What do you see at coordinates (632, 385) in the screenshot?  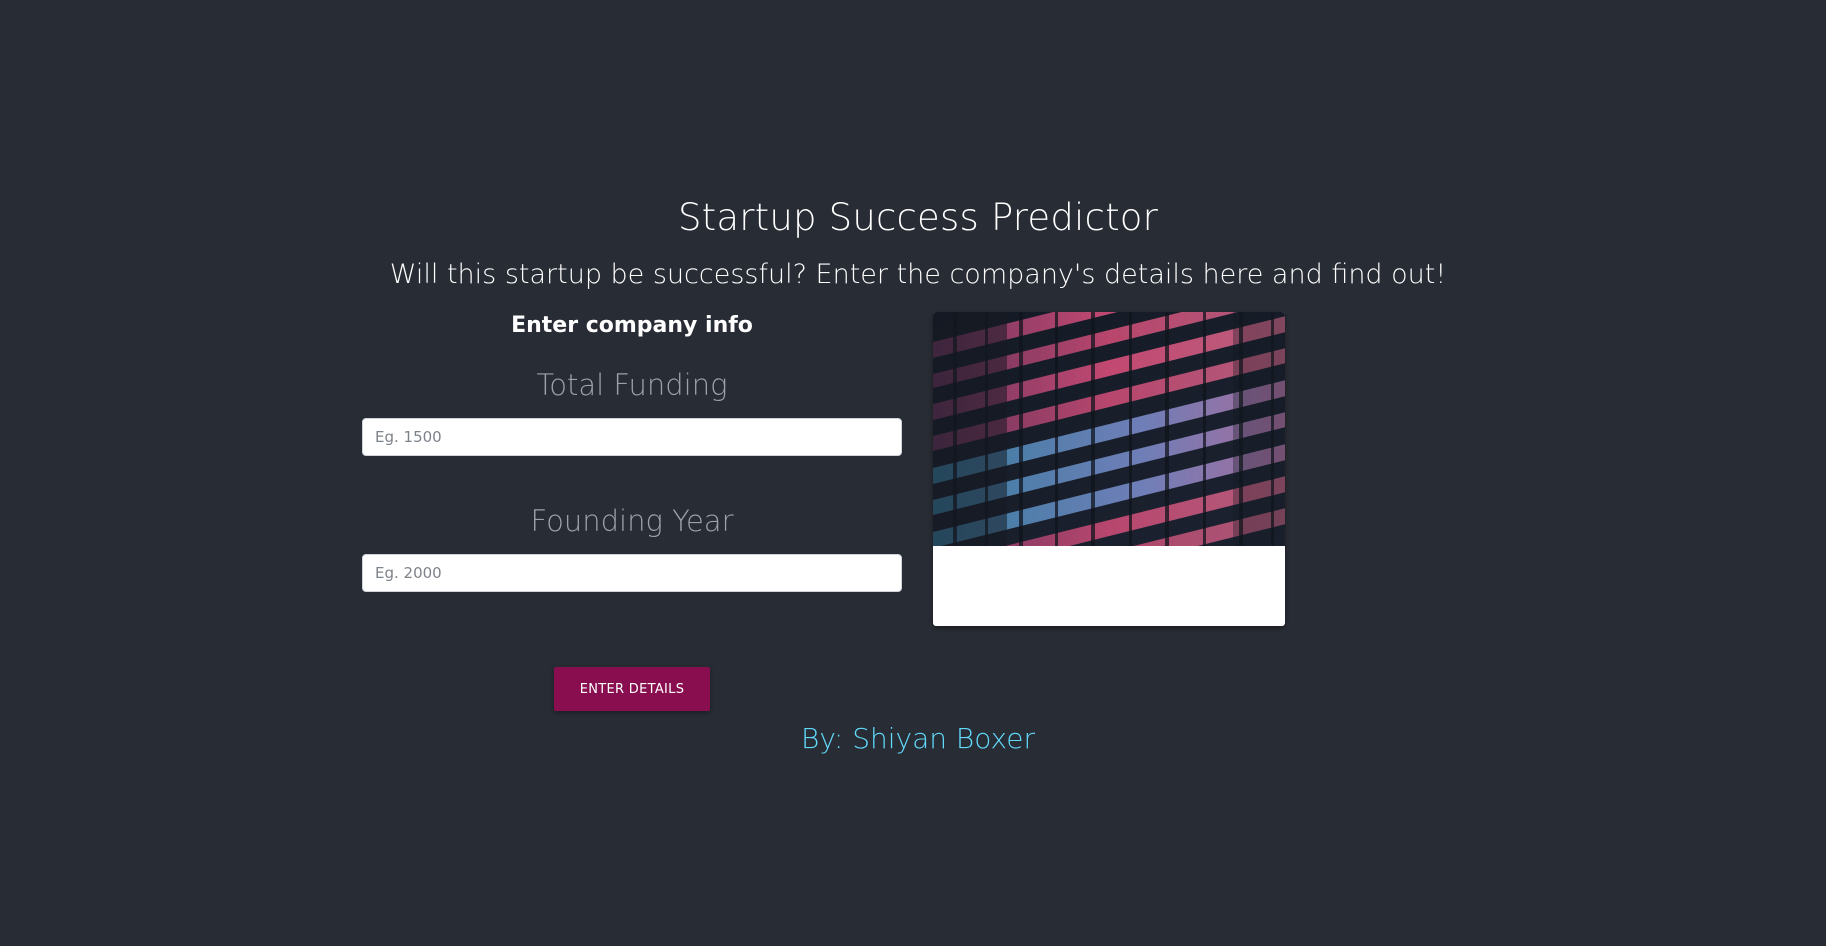 I see `total-funding-label: Total Funding` at bounding box center [632, 385].